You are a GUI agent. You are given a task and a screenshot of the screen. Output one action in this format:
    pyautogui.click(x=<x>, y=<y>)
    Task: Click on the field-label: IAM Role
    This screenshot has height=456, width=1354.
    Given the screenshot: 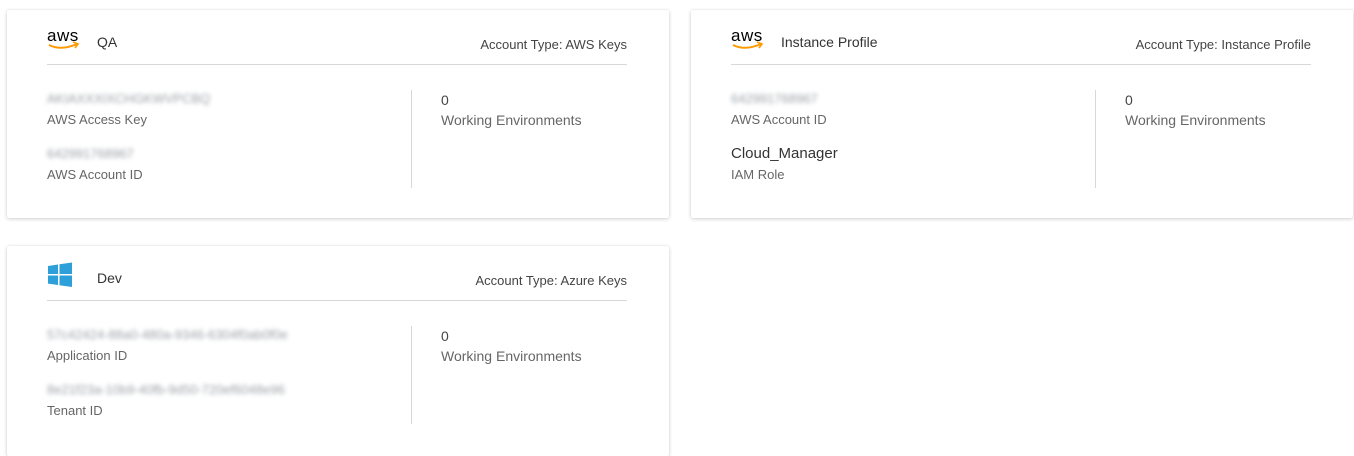 What is the action you would take?
    pyautogui.click(x=758, y=174)
    